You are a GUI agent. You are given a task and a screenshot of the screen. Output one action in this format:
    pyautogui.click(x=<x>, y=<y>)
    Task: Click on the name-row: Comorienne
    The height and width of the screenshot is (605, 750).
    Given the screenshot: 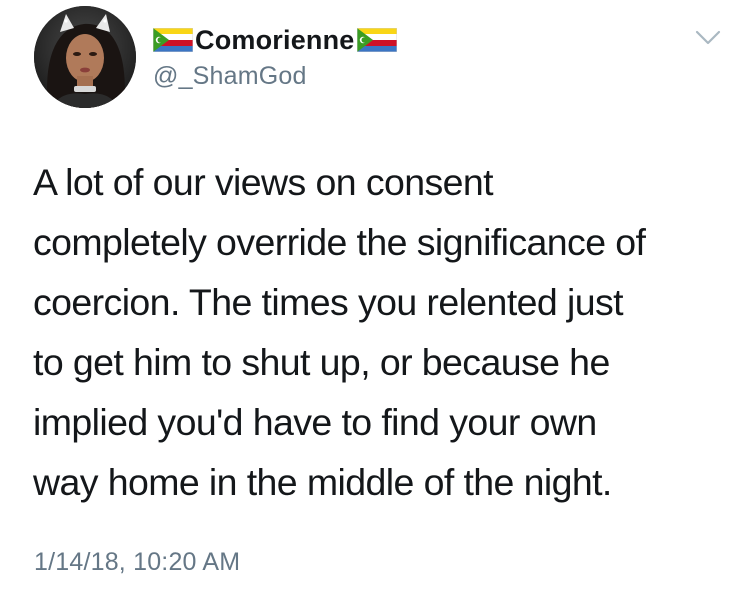 What is the action you would take?
    pyautogui.click(x=275, y=40)
    